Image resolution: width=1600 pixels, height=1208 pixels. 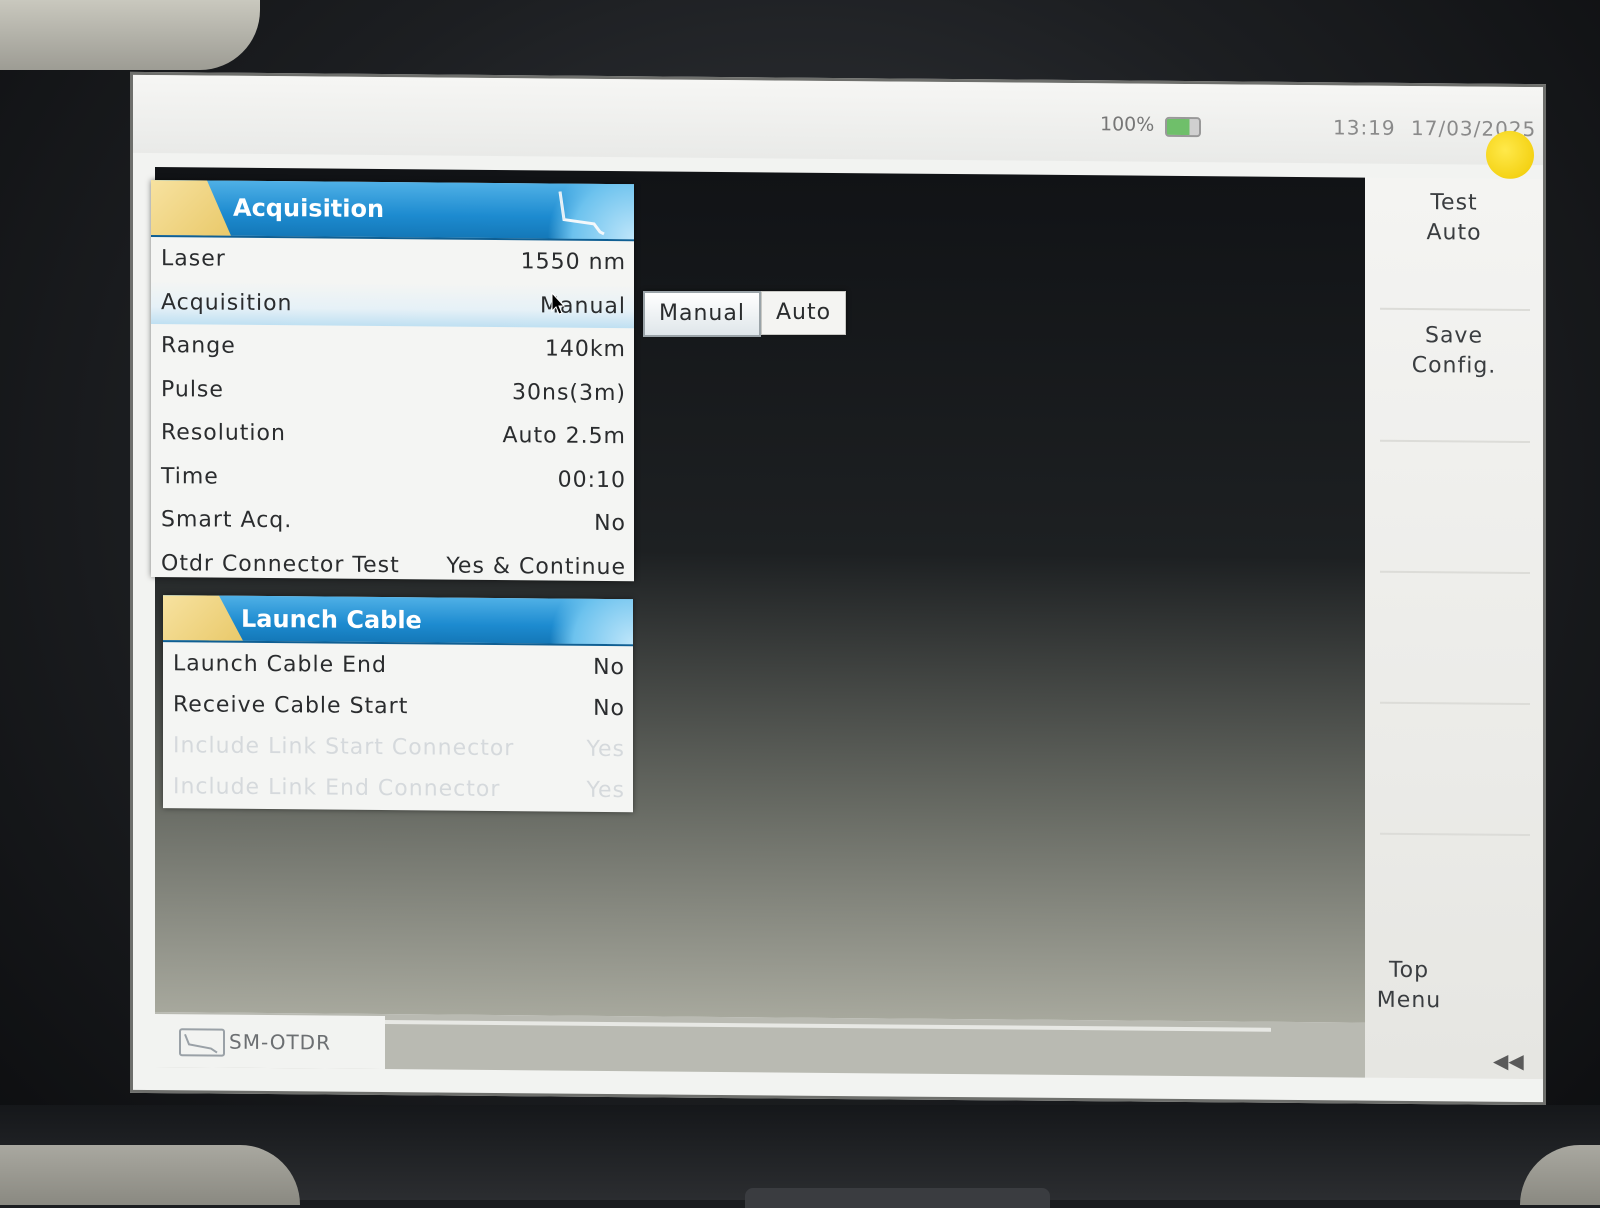 I want to click on otdr-connector-test-value: Yes & Continue, so click(x=536, y=566).